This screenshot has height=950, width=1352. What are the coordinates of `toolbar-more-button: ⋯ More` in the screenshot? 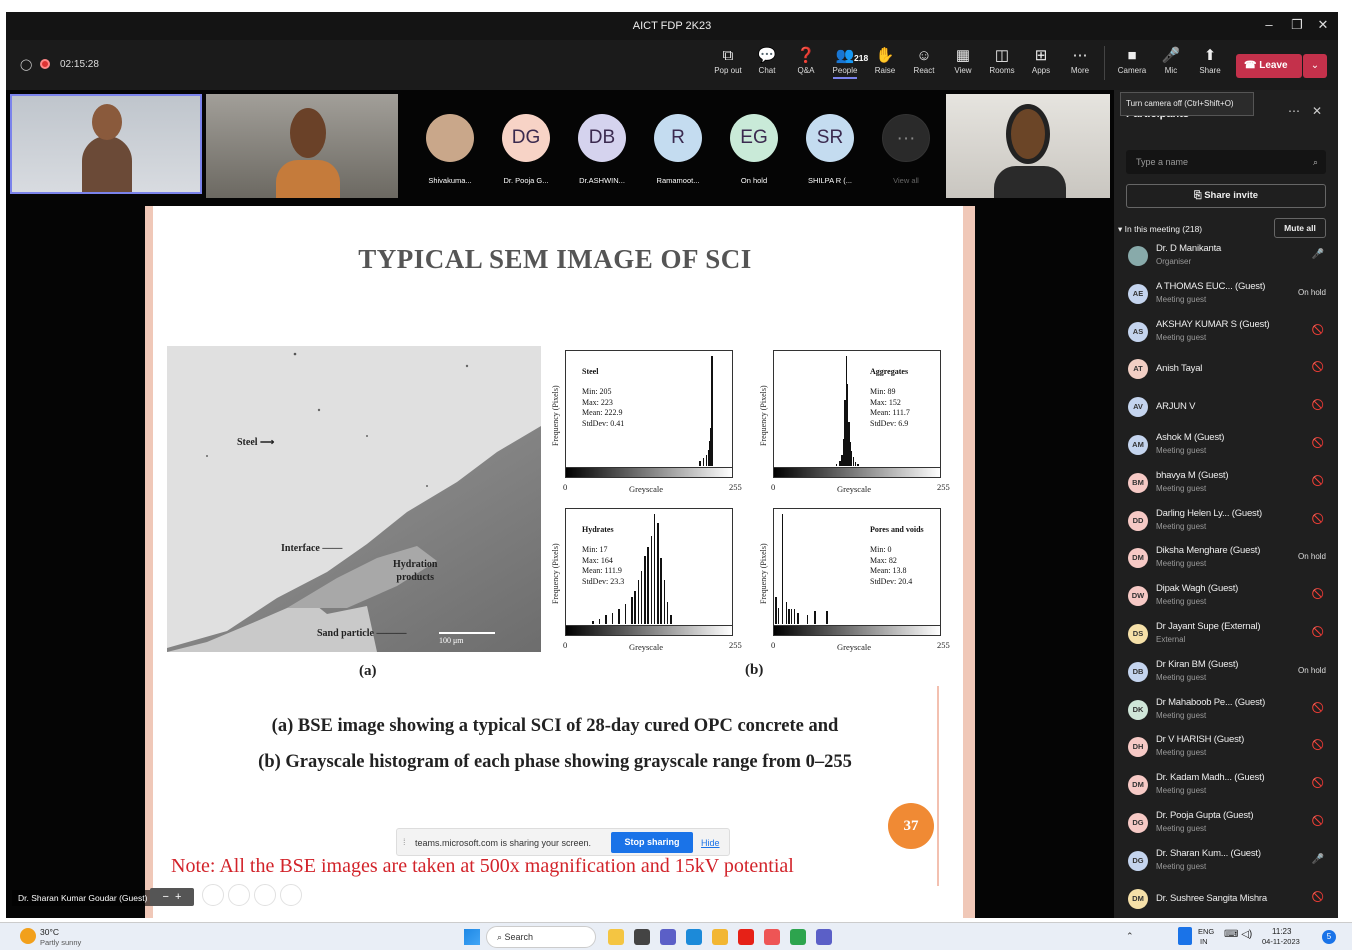 It's located at (1080, 60).